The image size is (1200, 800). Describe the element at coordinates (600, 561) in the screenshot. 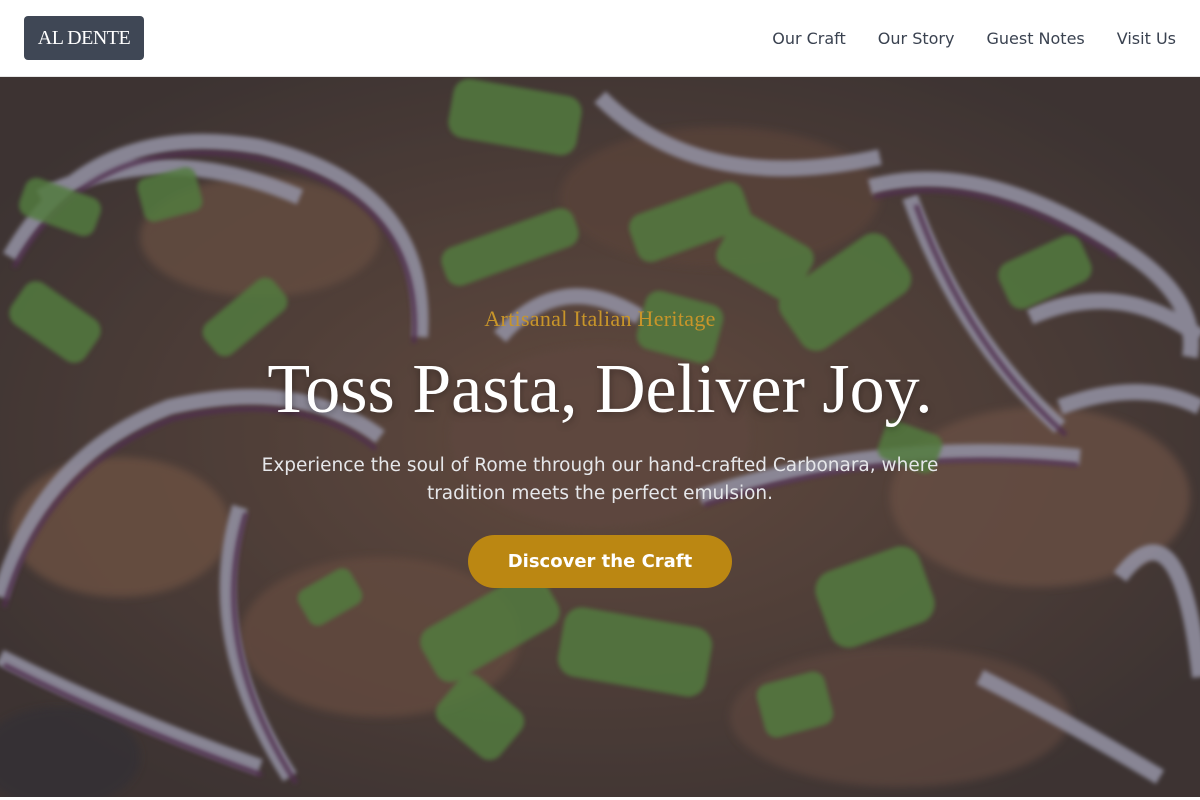

I see `discover-the-craft-button: Discover the Craft` at that location.